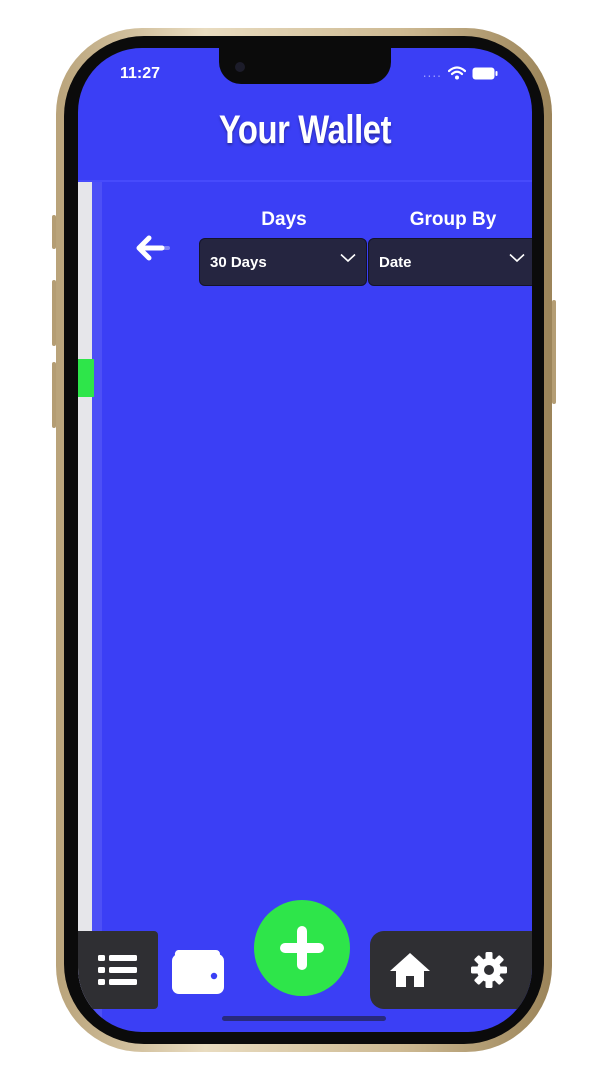 The image size is (608, 1080). I want to click on wifi-icon, so click(457, 73).